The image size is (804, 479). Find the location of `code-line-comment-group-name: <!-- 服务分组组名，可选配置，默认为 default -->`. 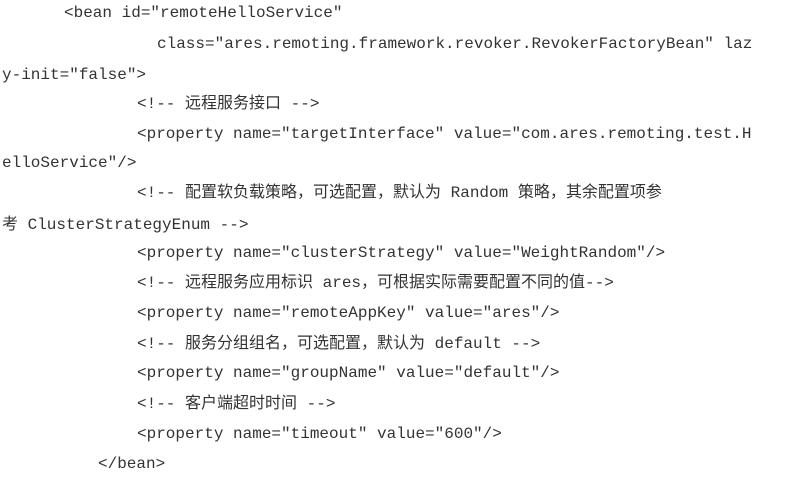

code-line-comment-group-name: <!-- 服务分组组名，可选配置，默认为 default --> is located at coordinates (339, 344).